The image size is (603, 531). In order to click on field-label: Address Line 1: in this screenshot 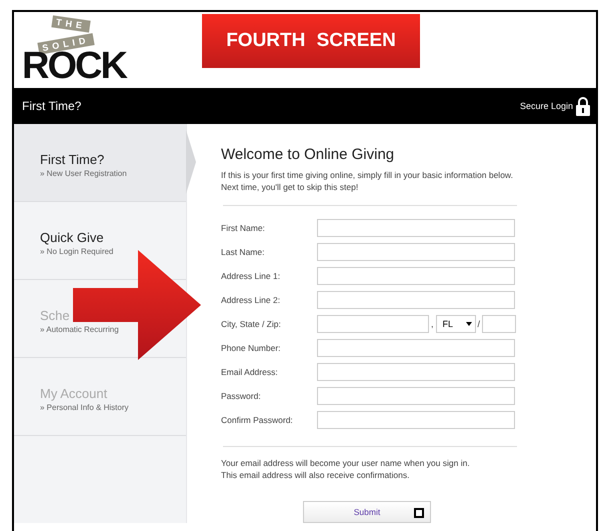, I will do `click(251, 276)`.